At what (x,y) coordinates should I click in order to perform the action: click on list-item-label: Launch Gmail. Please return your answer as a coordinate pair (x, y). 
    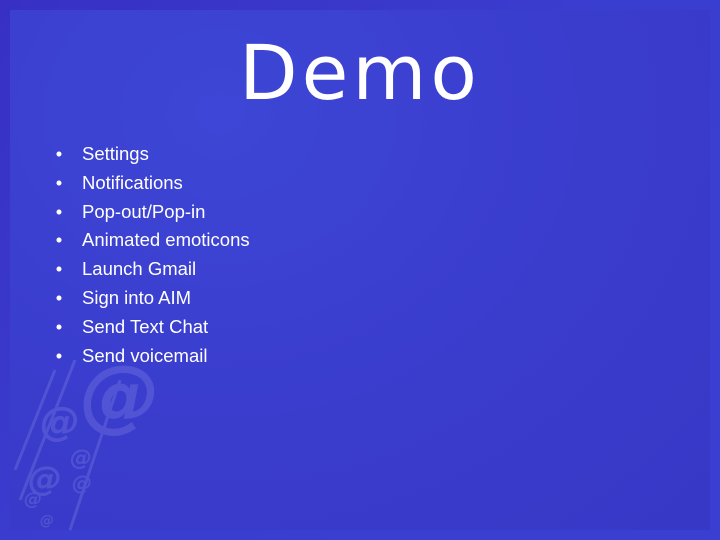
    Looking at the image, I should click on (139, 269).